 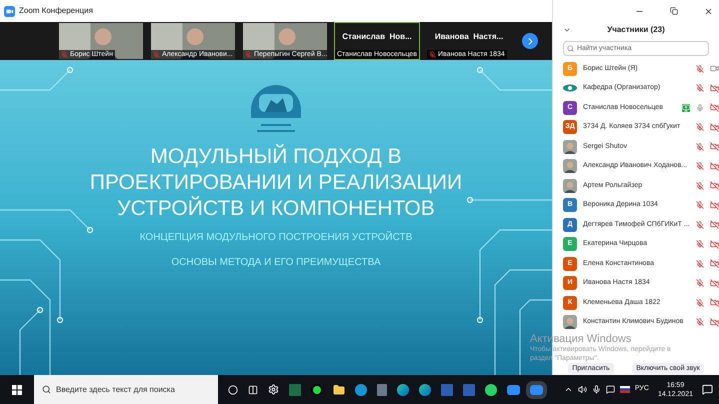 What do you see at coordinates (17, 389) in the screenshot?
I see `start-icon` at bounding box center [17, 389].